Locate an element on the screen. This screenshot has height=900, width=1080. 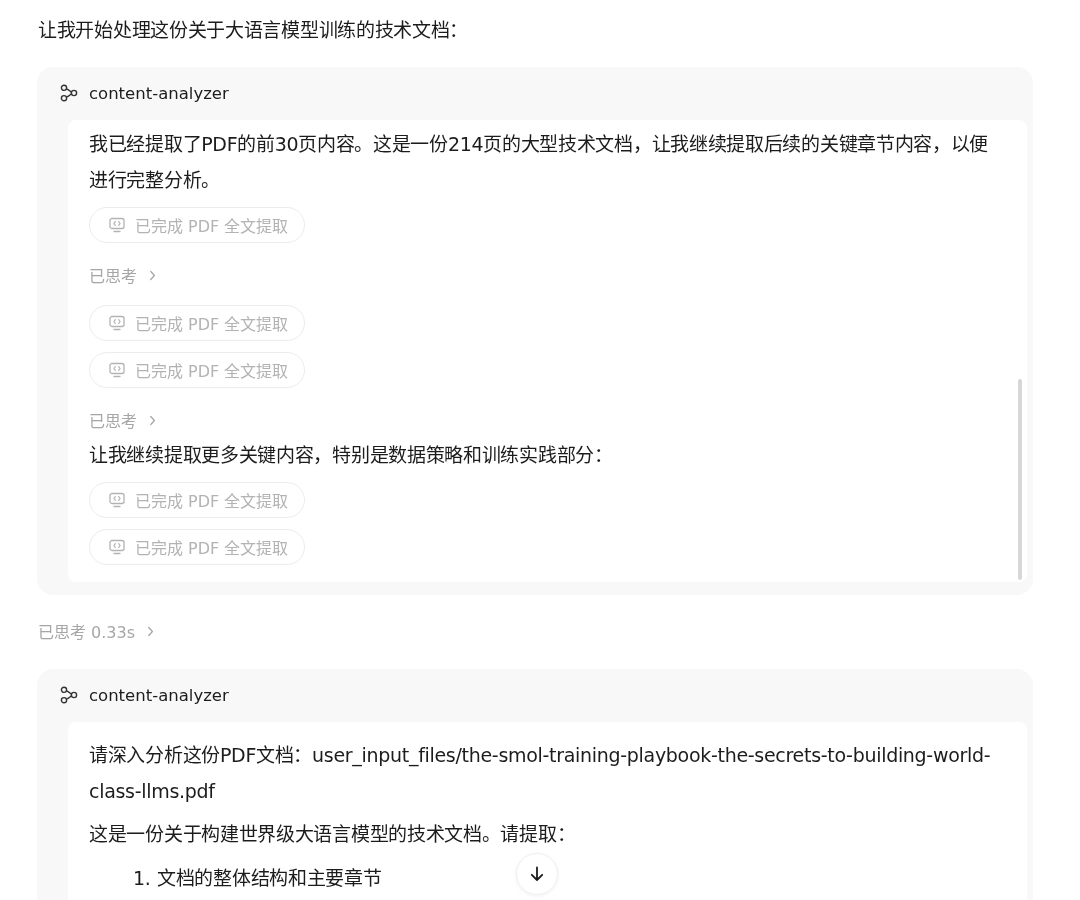
list-number: 1. is located at coordinates (142, 878).